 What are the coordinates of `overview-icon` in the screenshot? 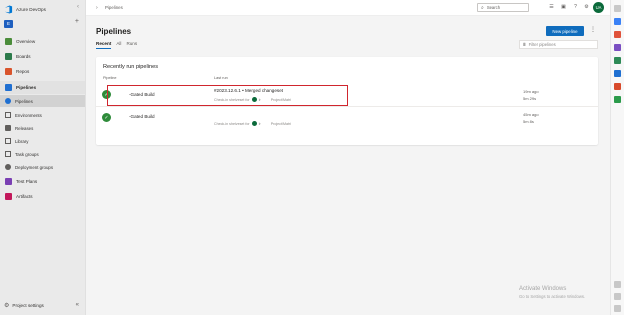 It's located at (8, 41).